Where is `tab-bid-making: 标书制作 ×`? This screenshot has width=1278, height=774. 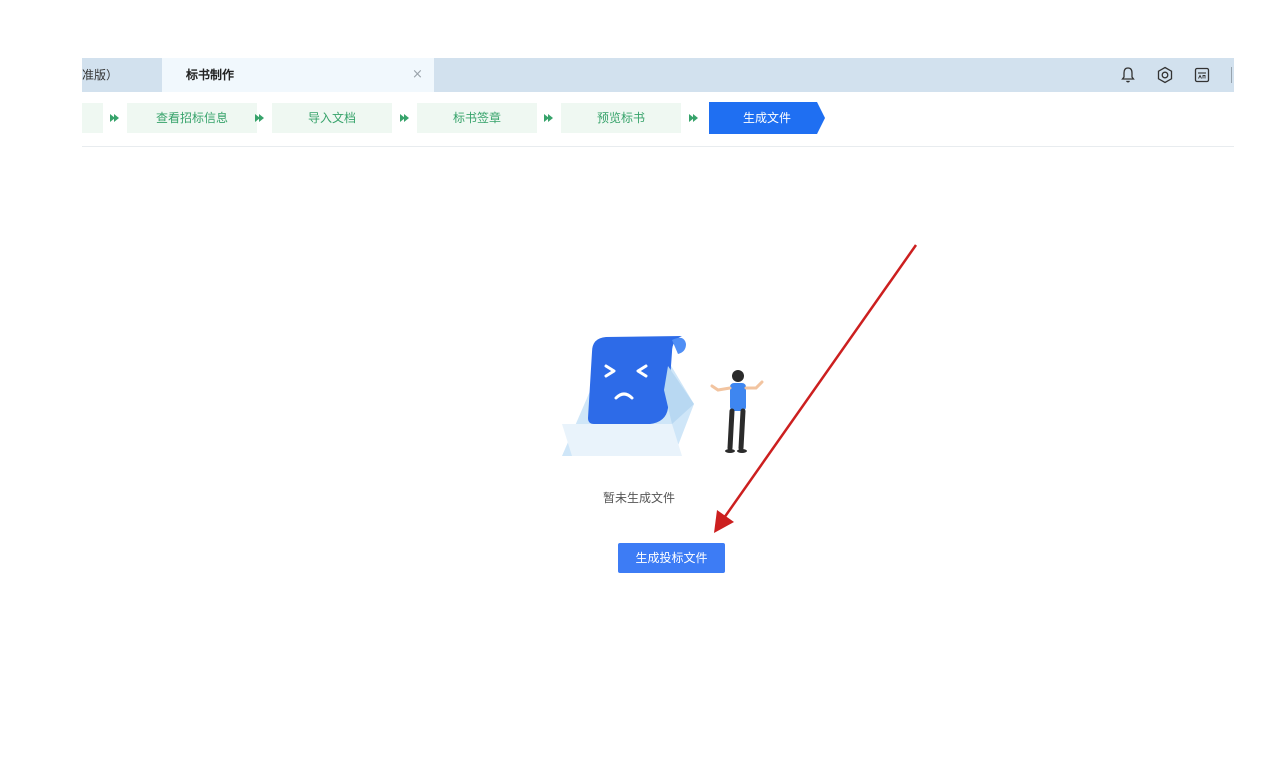 tab-bid-making: 标书制作 × is located at coordinates (298, 75).